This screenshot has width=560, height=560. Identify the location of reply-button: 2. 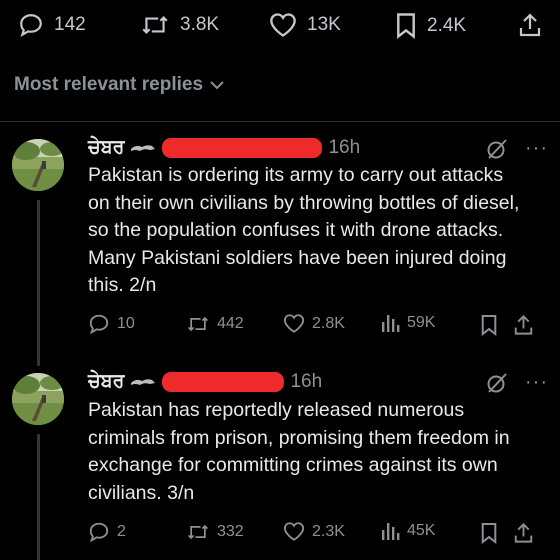
(107, 532).